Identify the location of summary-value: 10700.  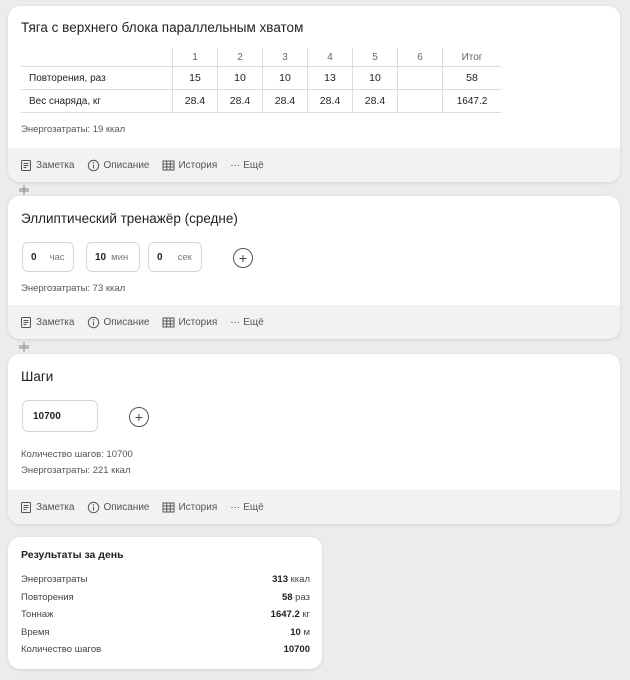
(297, 649).